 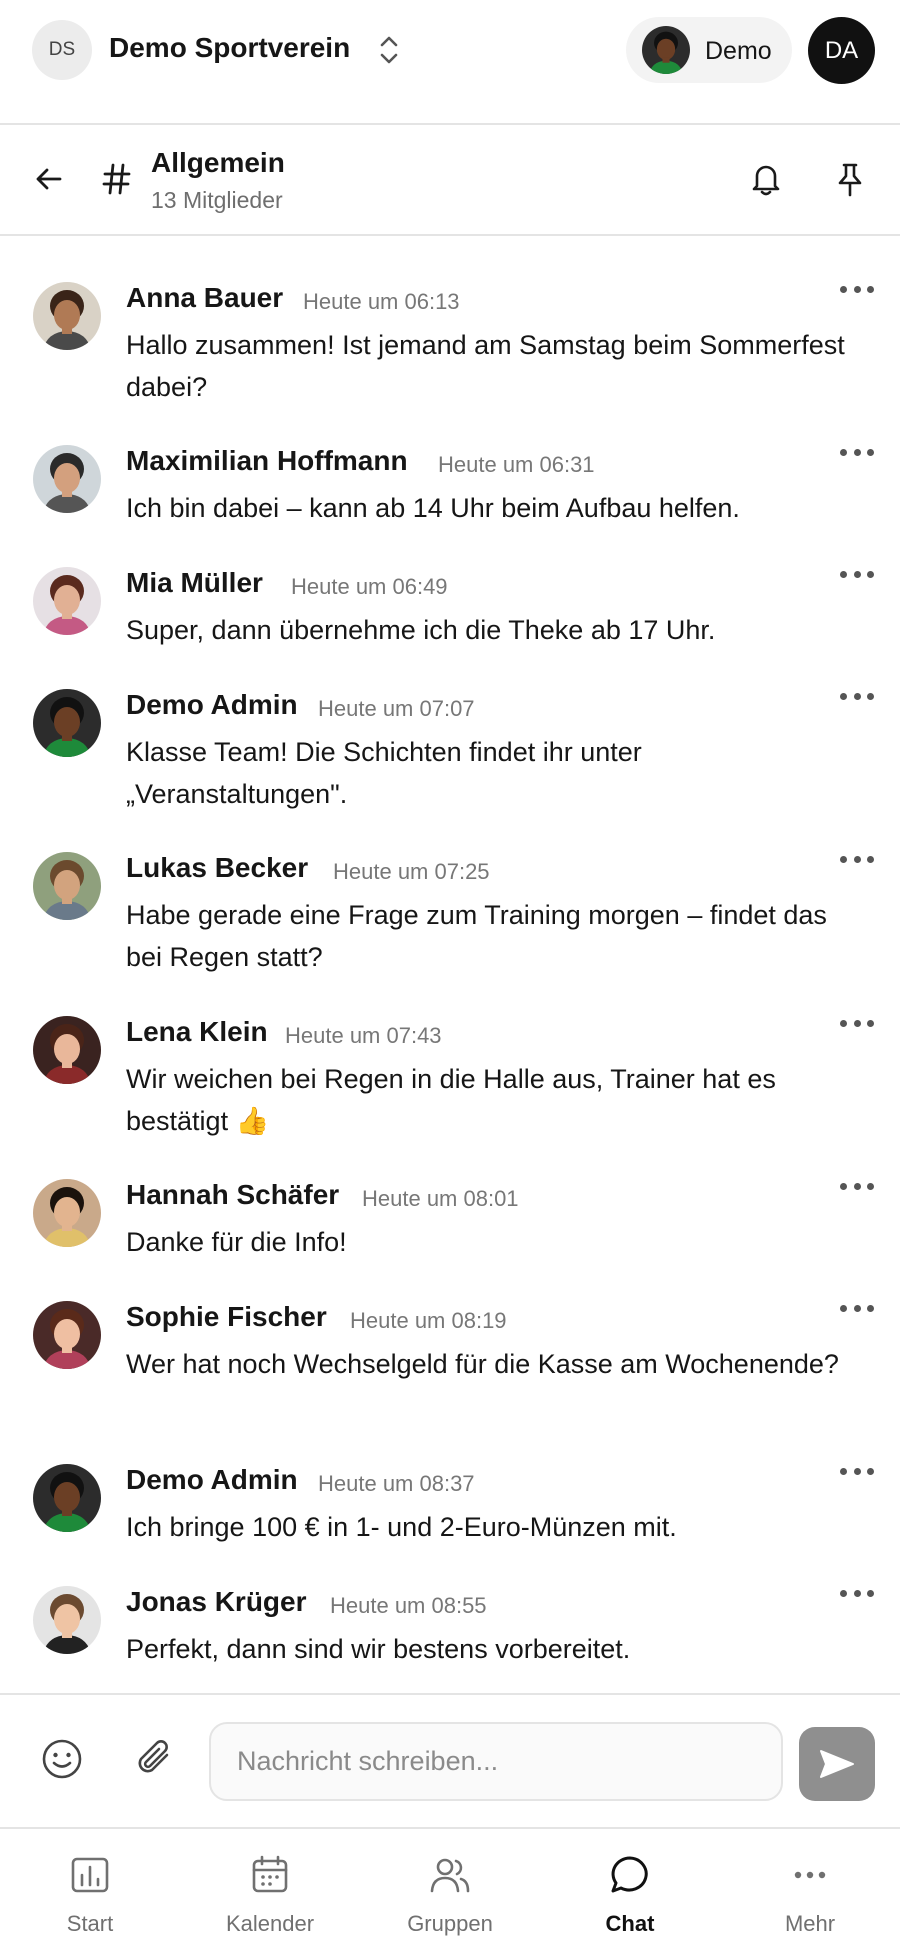 What do you see at coordinates (381, 301) in the screenshot?
I see `message-time: Heute um 06:13` at bounding box center [381, 301].